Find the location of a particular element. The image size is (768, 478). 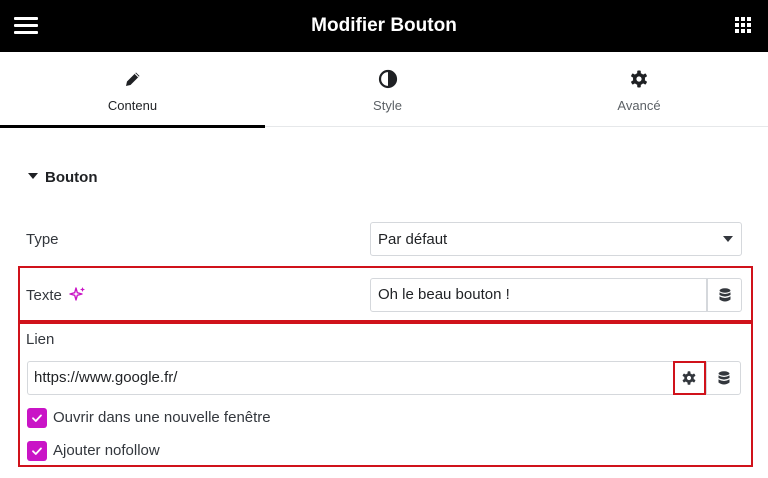

lien-url-input: https://www.google.fr/ is located at coordinates (349, 378).